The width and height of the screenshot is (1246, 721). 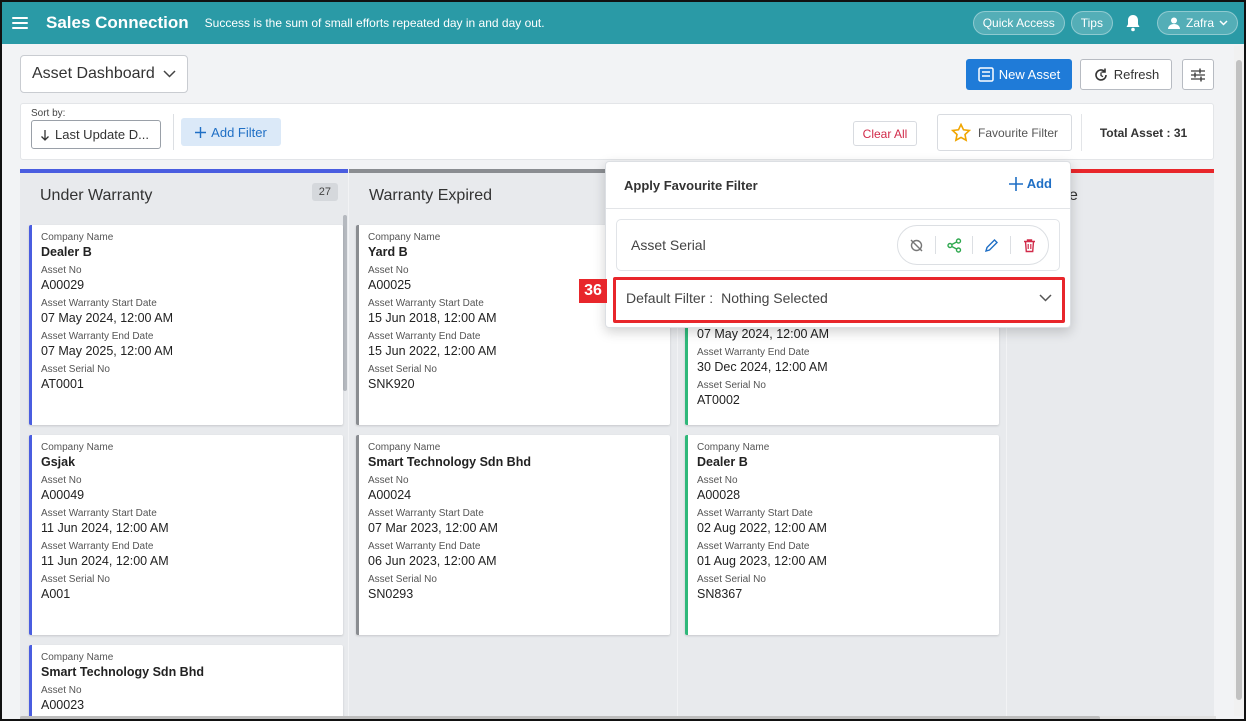 I want to click on serial-no-value: AT0001, so click(x=62, y=384).